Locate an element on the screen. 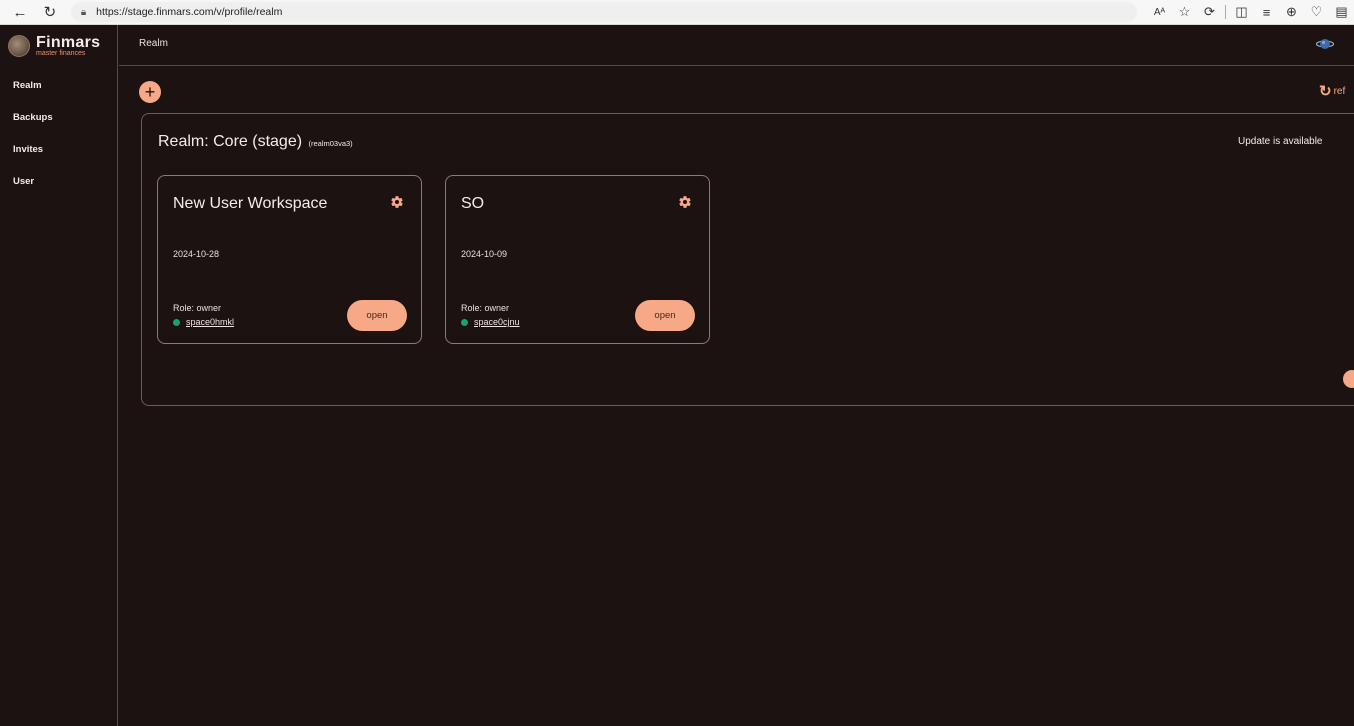 Image resolution: width=1354 pixels, height=726 pixels. space-name: New User Workspace is located at coordinates (250, 203).